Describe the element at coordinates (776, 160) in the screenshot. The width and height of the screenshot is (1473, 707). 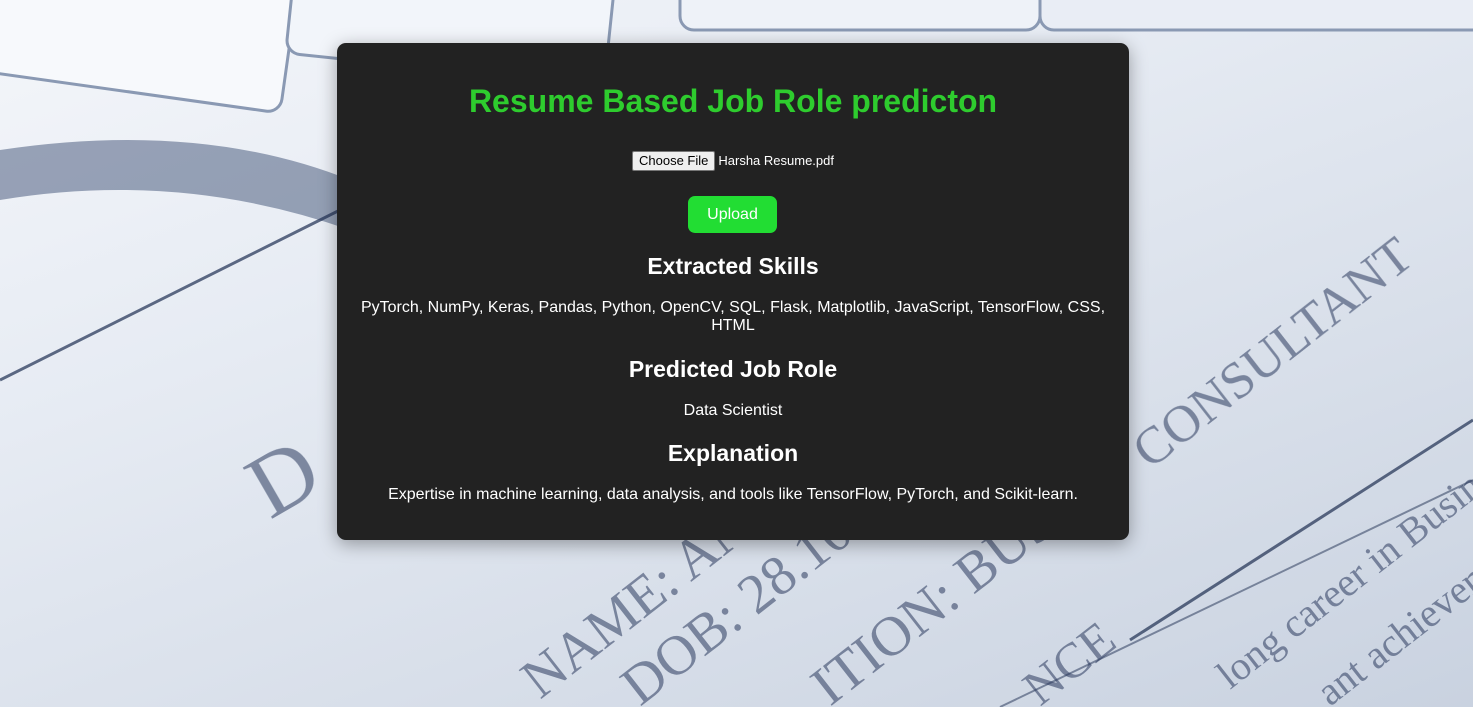
I see `selected-file-name: Harsha Resume.pdf` at that location.